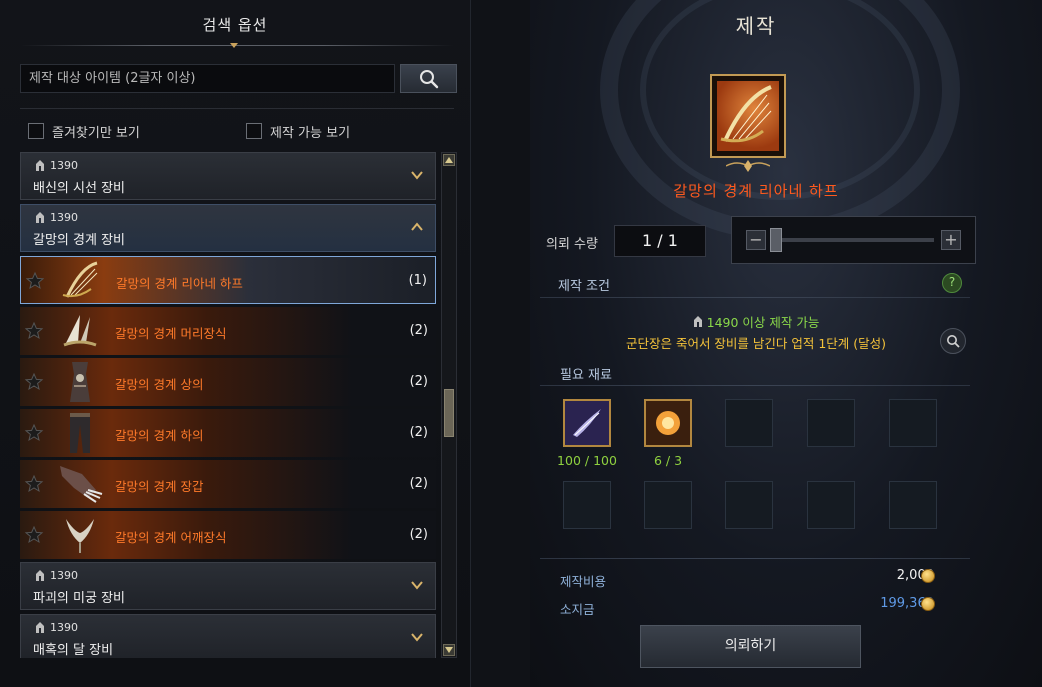  What do you see at coordinates (79, 598) in the screenshot?
I see `category-name: 파괴의 미궁 장비` at bounding box center [79, 598].